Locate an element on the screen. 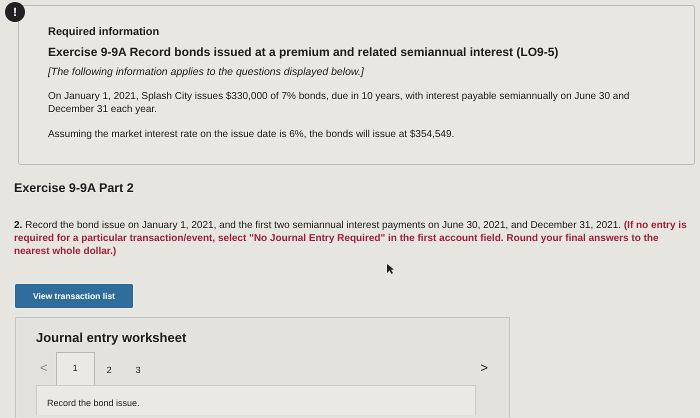  view-transaction-list-button: View transaction list is located at coordinates (74, 296).